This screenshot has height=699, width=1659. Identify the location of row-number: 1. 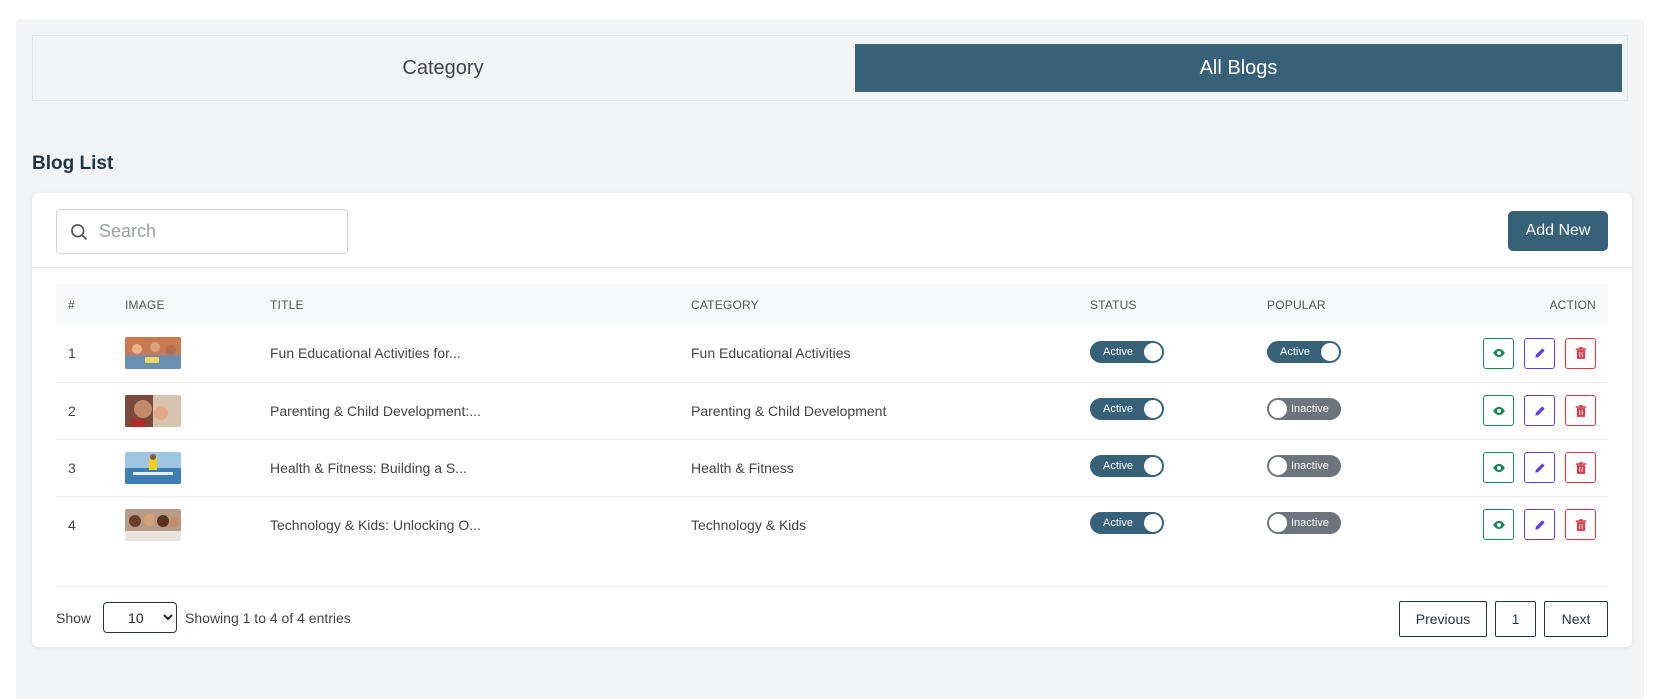
(72, 353).